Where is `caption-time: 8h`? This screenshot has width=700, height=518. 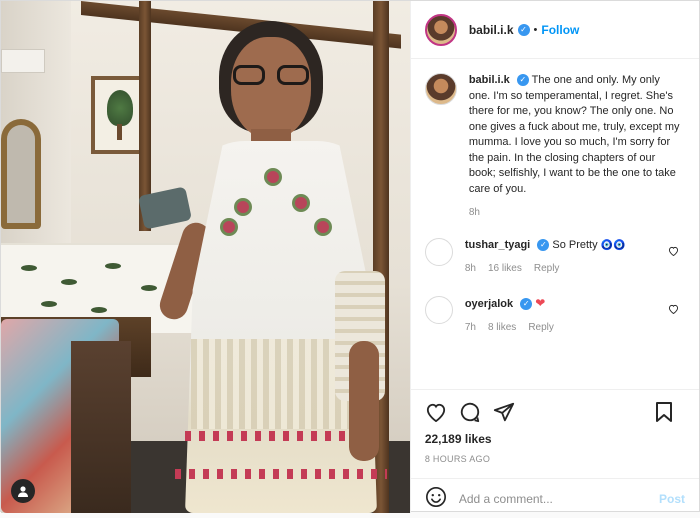 caption-time: 8h is located at coordinates (576, 212).